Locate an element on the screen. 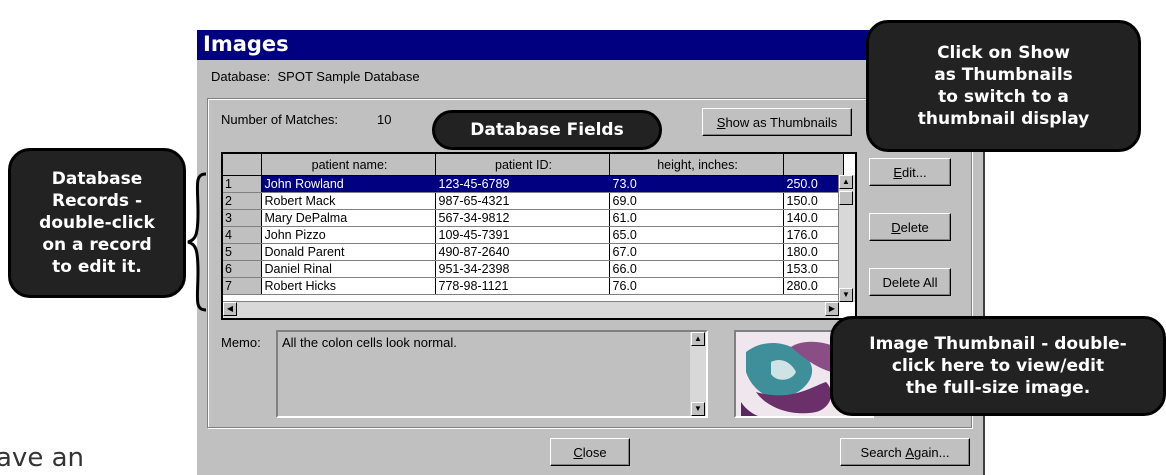 Image resolution: width=1166 pixels, height=475 pixels. cell-patient-id: 490-87-2640 is located at coordinates (522, 252).